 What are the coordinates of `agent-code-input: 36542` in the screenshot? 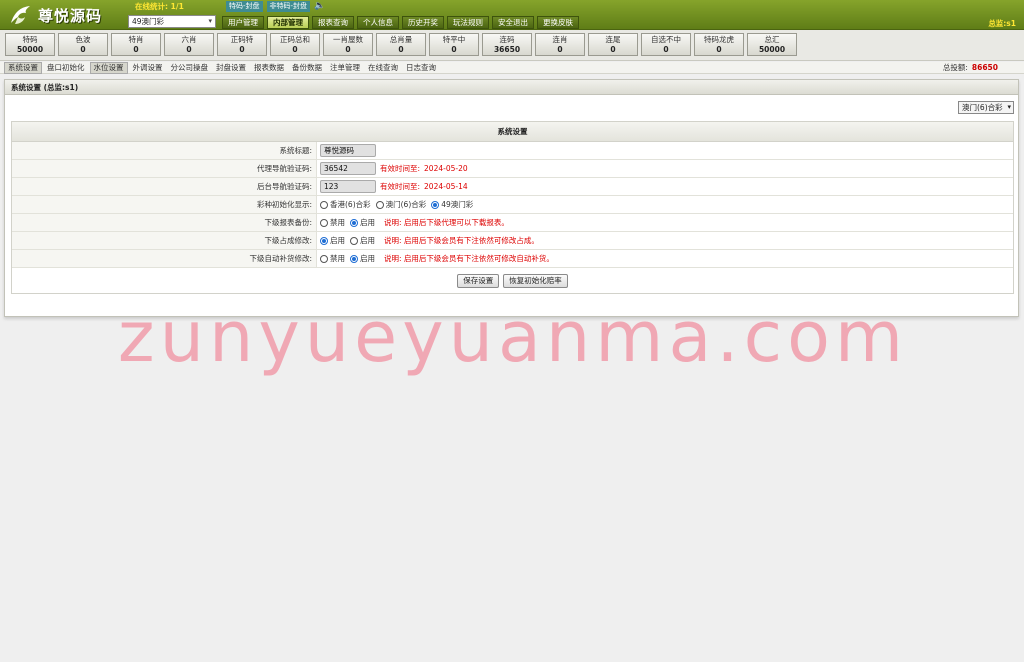 It's located at (348, 168).